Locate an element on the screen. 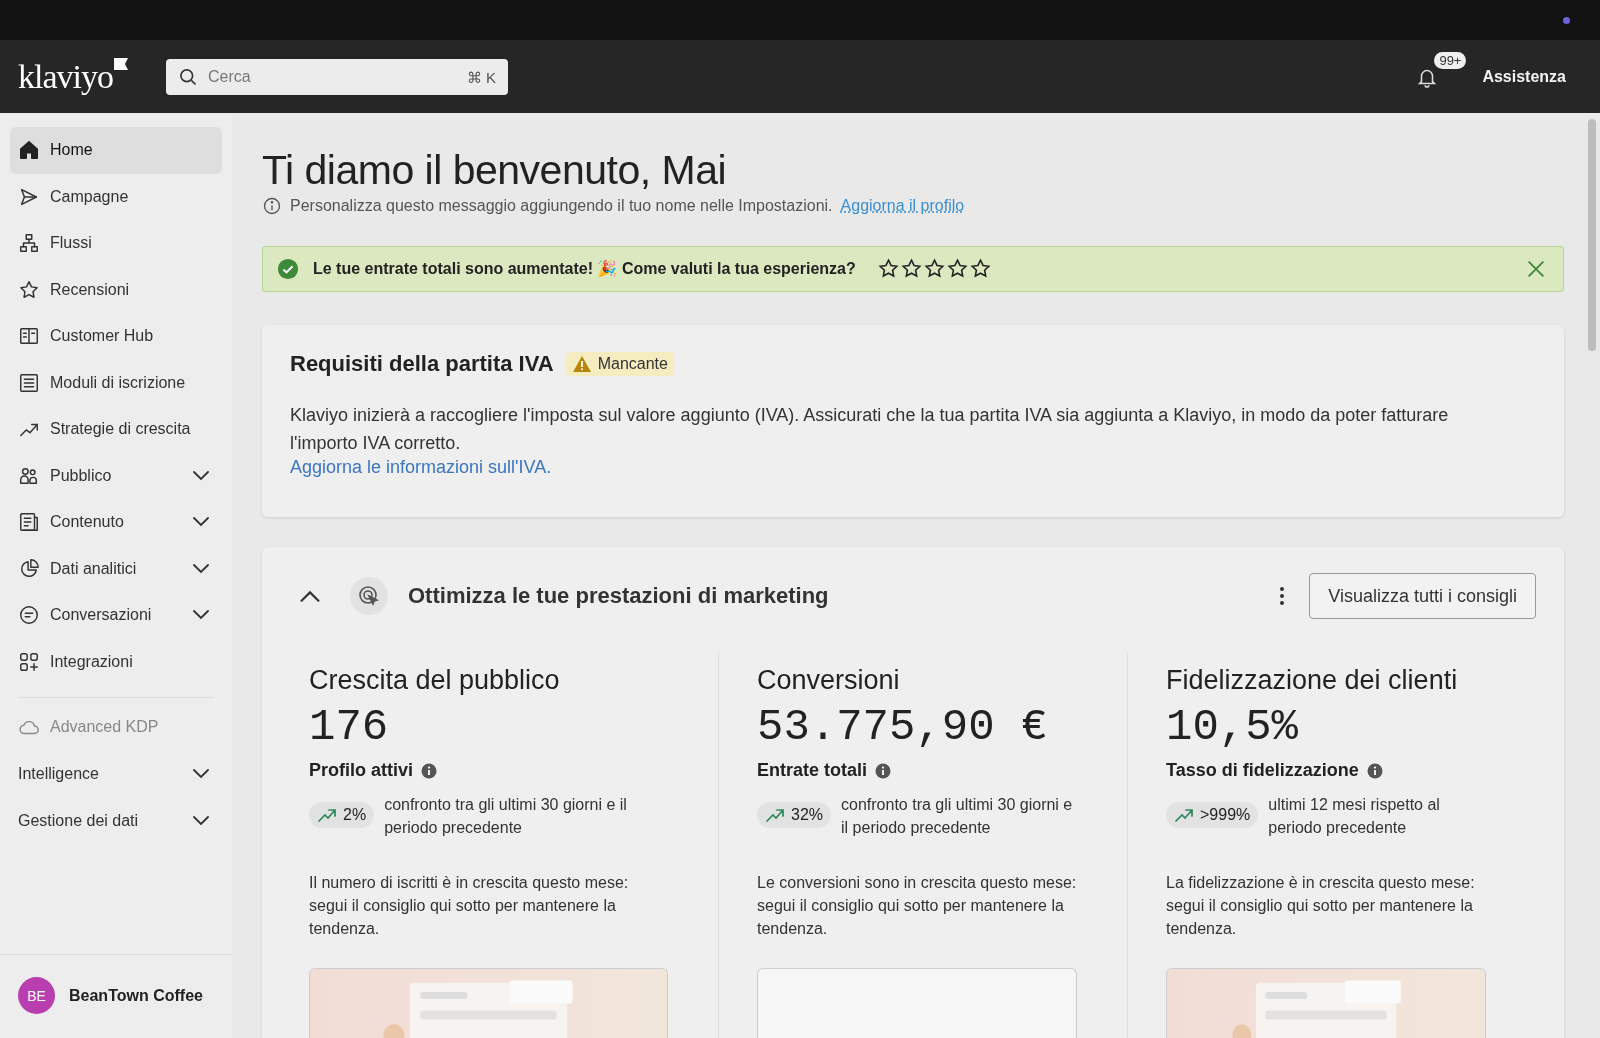  card-title: Requisiti della partita IVA is located at coordinates (422, 363).